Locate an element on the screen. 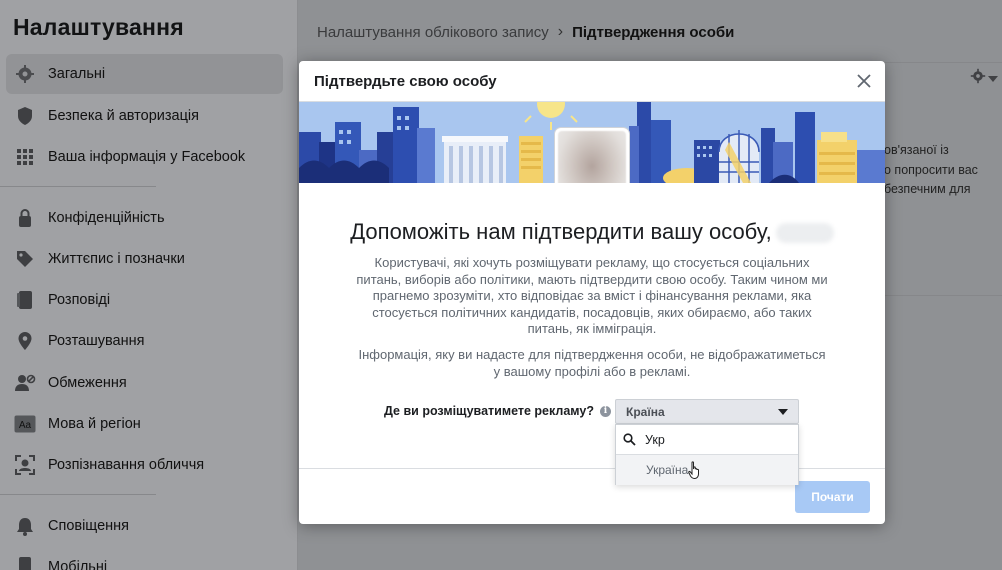 The height and width of the screenshot is (570, 1002). close-button is located at coordinates (864, 81).